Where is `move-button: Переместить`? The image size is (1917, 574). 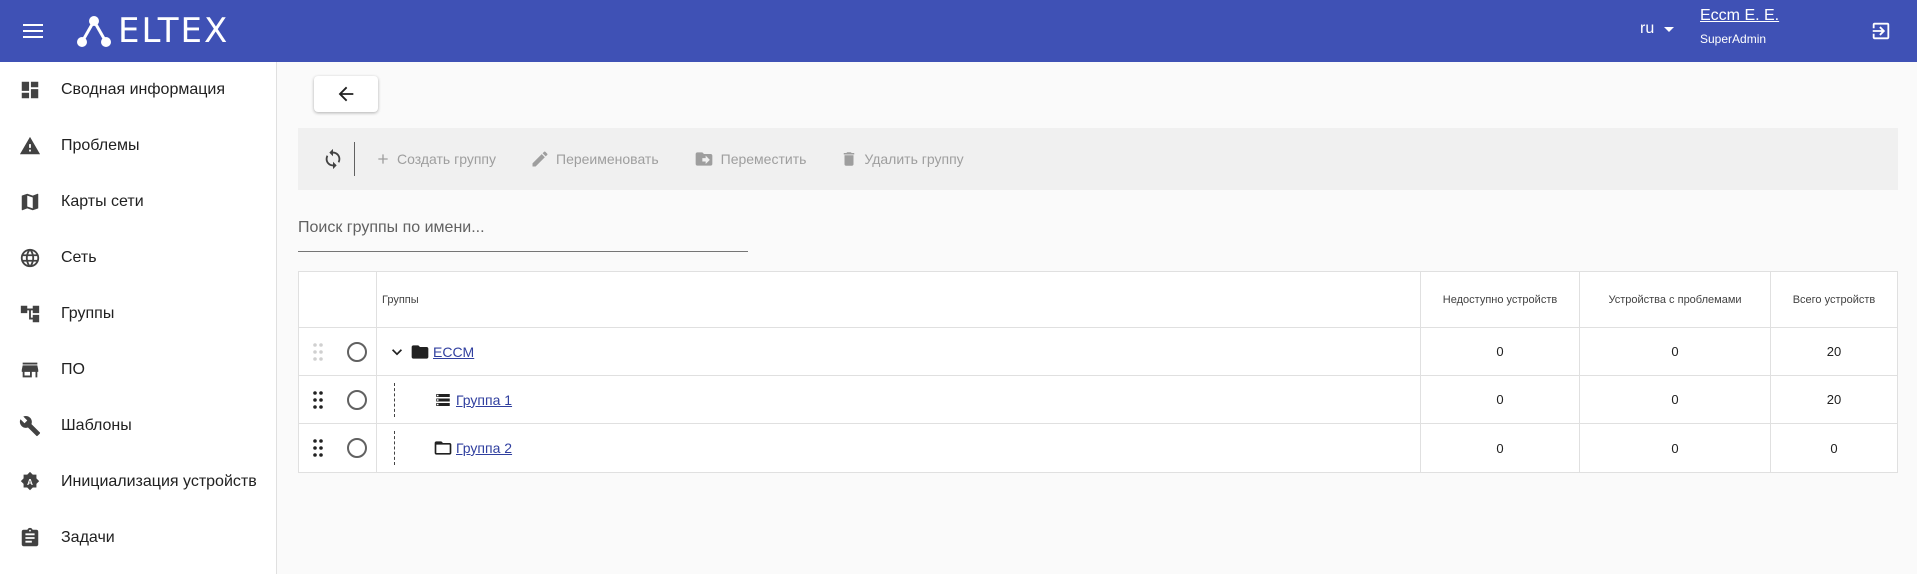
move-button: Переместить is located at coordinates (750, 159).